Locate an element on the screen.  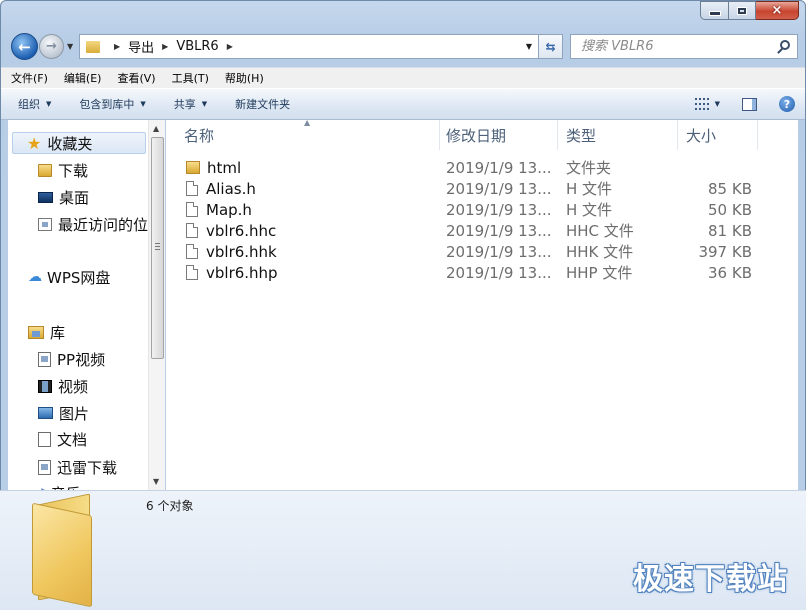
document-icon is located at coordinates (192, 251).